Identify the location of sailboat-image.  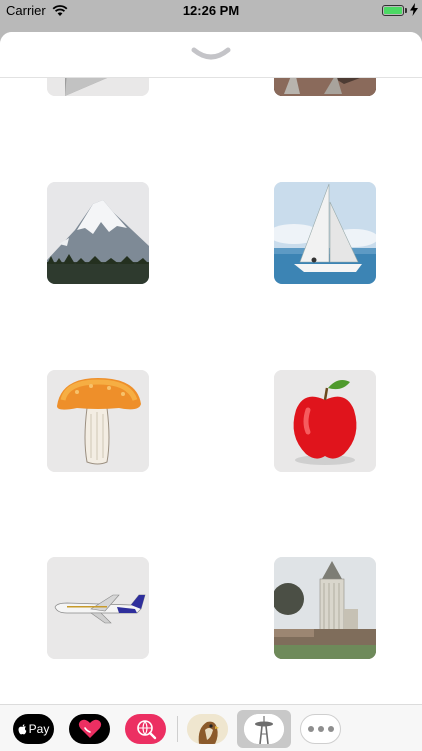
(325, 233).